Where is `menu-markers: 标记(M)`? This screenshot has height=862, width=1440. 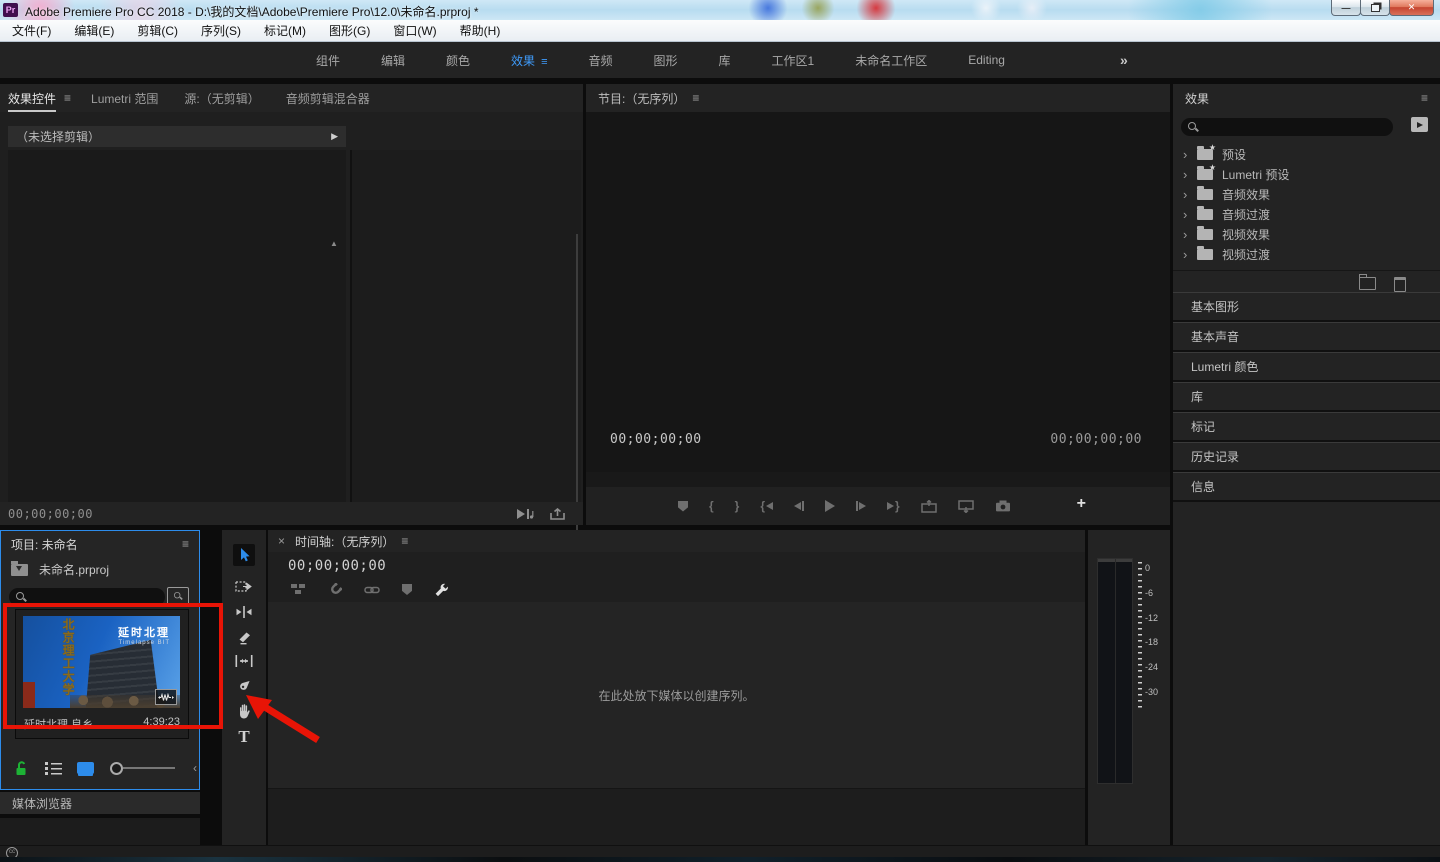
menu-markers: 标记(M) is located at coordinates (285, 30).